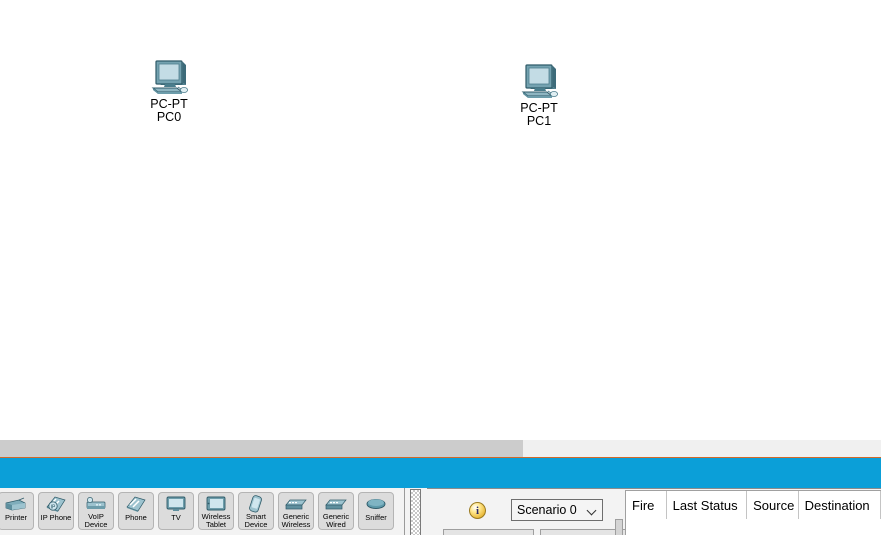  I want to click on horizontal-scrollbar-thumb, so click(261, 448).